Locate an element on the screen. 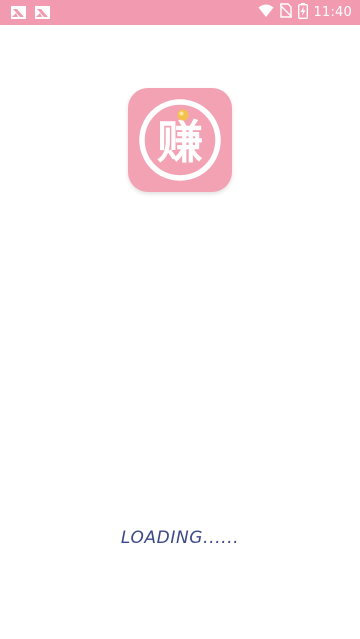 The height and width of the screenshot is (639, 360). status-bar: 11:40 is located at coordinates (180, 12).